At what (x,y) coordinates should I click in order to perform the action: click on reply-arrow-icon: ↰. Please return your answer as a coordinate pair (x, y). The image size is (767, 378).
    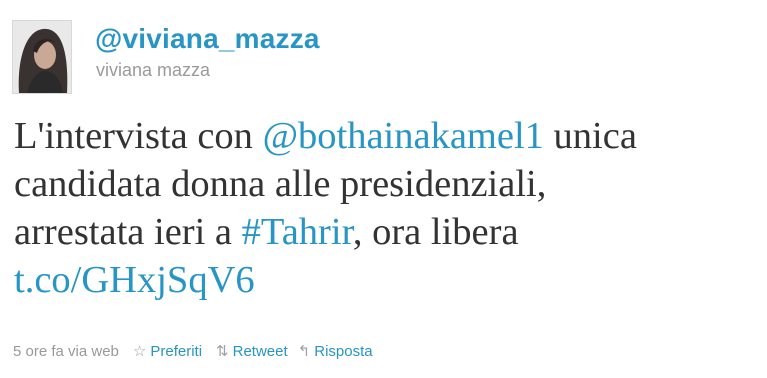
    Looking at the image, I should click on (304, 351).